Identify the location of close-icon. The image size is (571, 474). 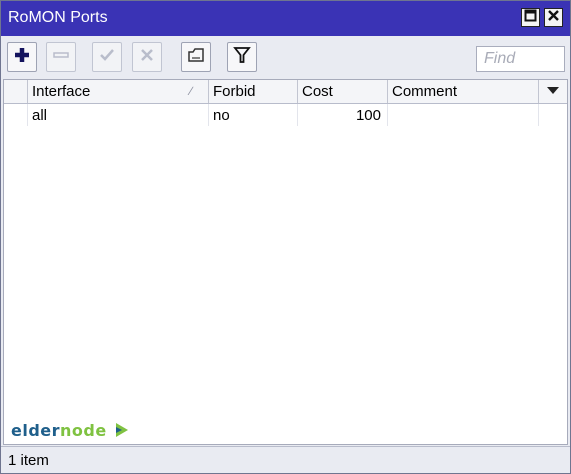
(553, 17).